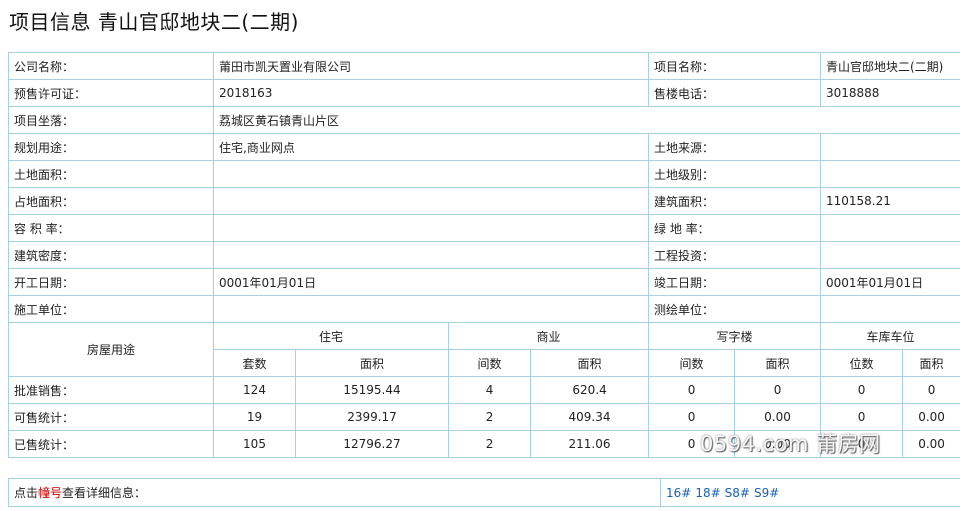  I want to click on stats-cell: 211.06, so click(590, 444).